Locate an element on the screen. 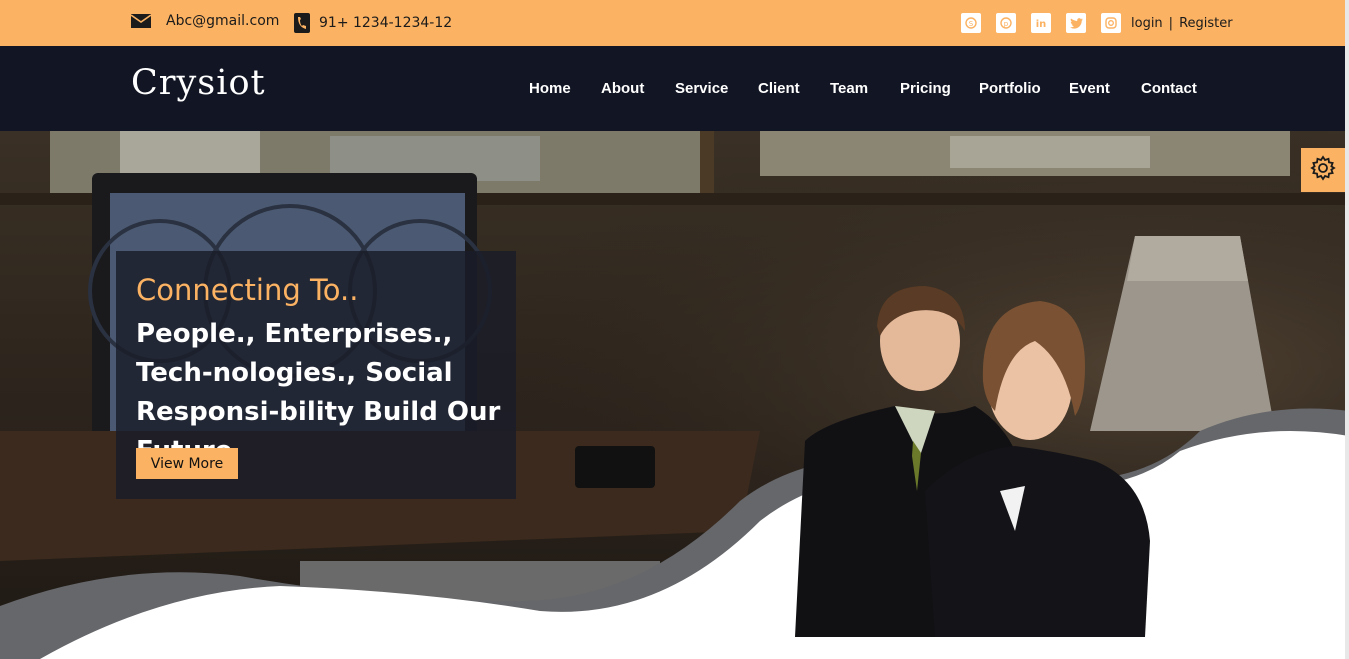 Image resolution: width=1349 pixels, height=659 pixels. svg-text: p is located at coordinates (1006, 24).